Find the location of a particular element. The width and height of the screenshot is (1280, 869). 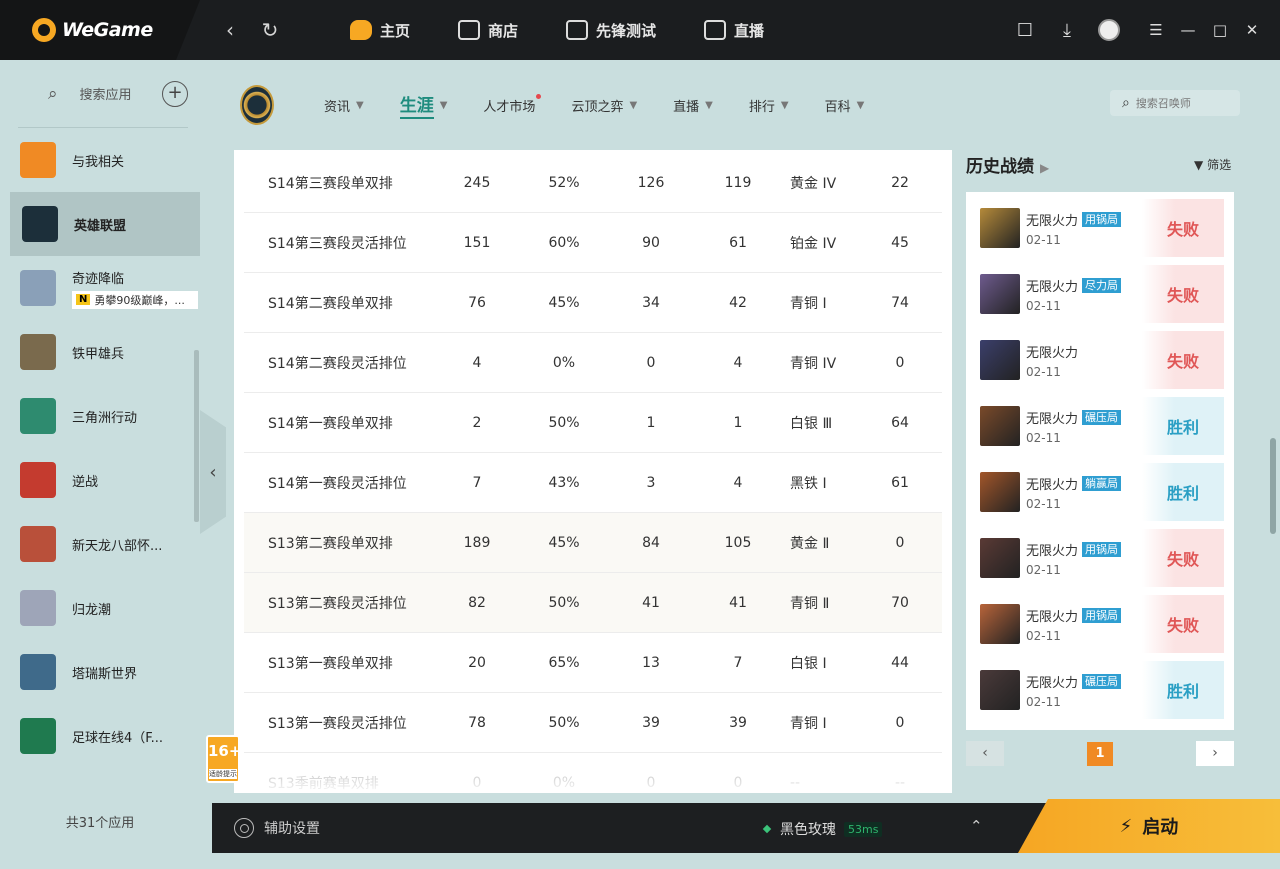

gamepad-icon is located at coordinates (38, 160).